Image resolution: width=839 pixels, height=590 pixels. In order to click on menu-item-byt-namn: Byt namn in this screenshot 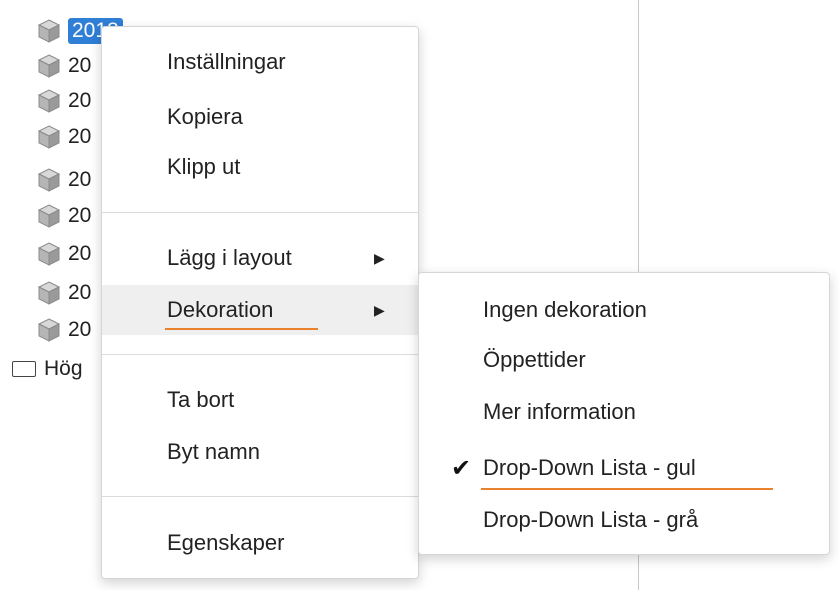, I will do `click(260, 452)`.